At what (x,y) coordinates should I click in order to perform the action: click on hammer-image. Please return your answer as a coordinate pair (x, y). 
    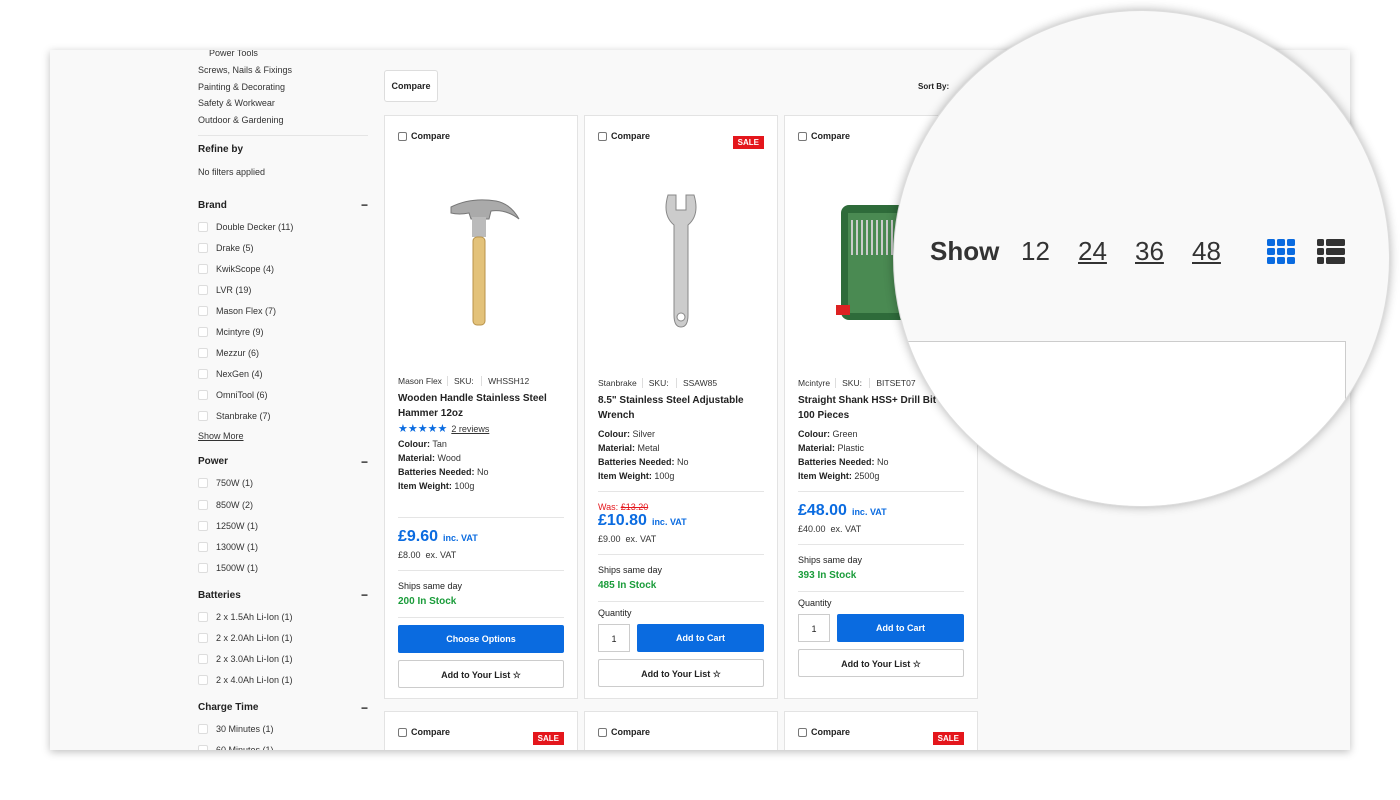
    Looking at the image, I should click on (485, 261).